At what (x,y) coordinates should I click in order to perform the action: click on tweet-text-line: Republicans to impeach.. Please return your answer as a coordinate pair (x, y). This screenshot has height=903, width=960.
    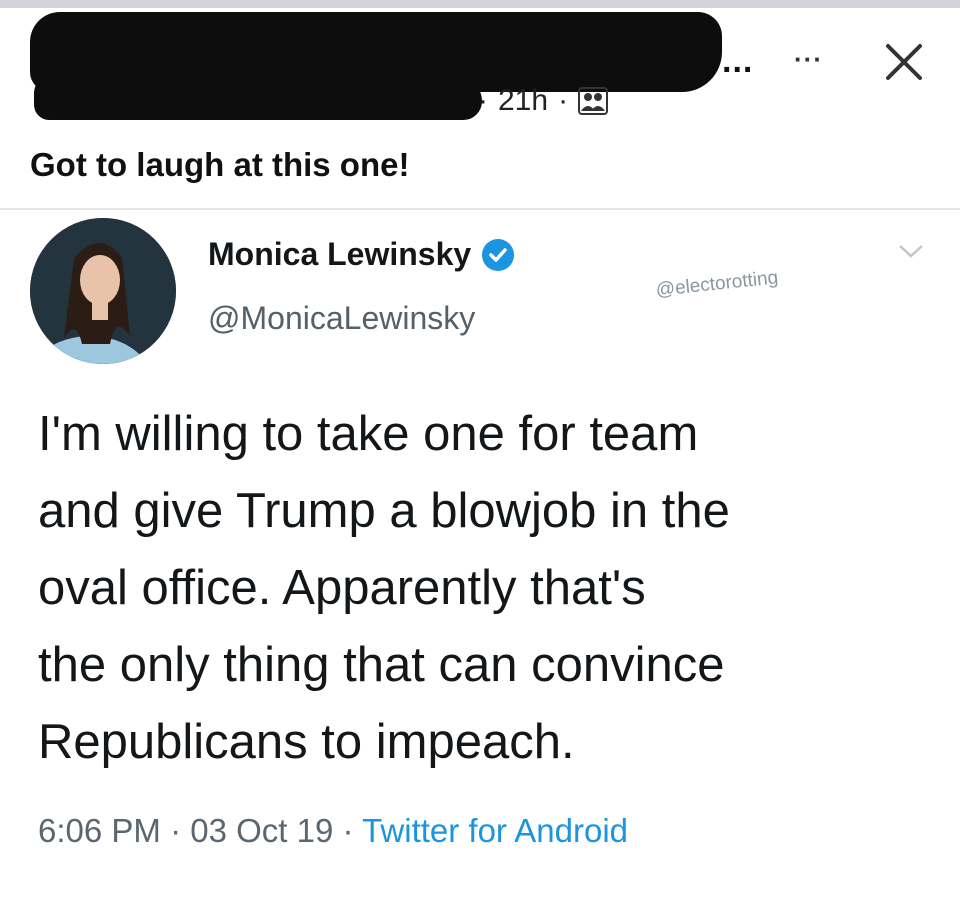
    Looking at the image, I should click on (306, 742).